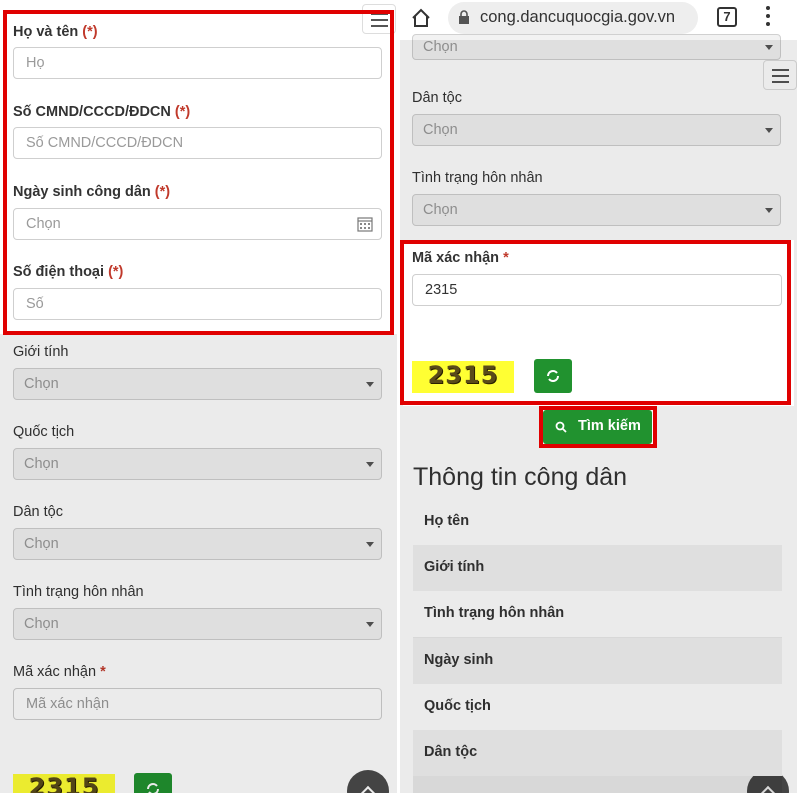 The width and height of the screenshot is (797, 793). Describe the element at coordinates (64, 783) in the screenshot. I see `captcha-image: 2315` at that location.